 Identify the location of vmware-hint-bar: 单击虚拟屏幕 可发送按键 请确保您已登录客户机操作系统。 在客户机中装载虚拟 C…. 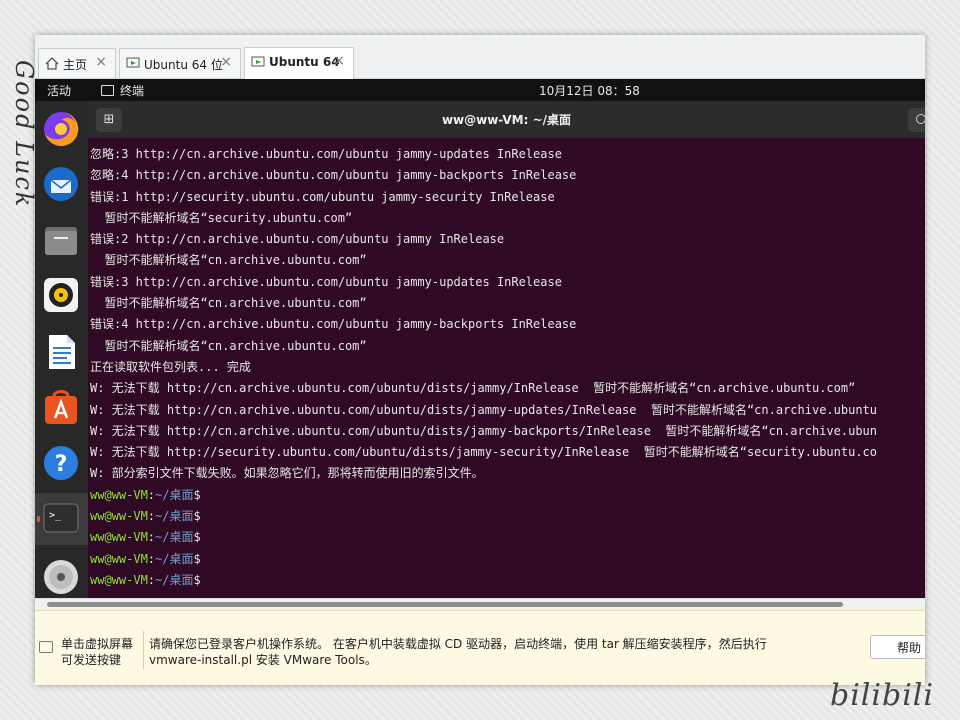
(480, 647).